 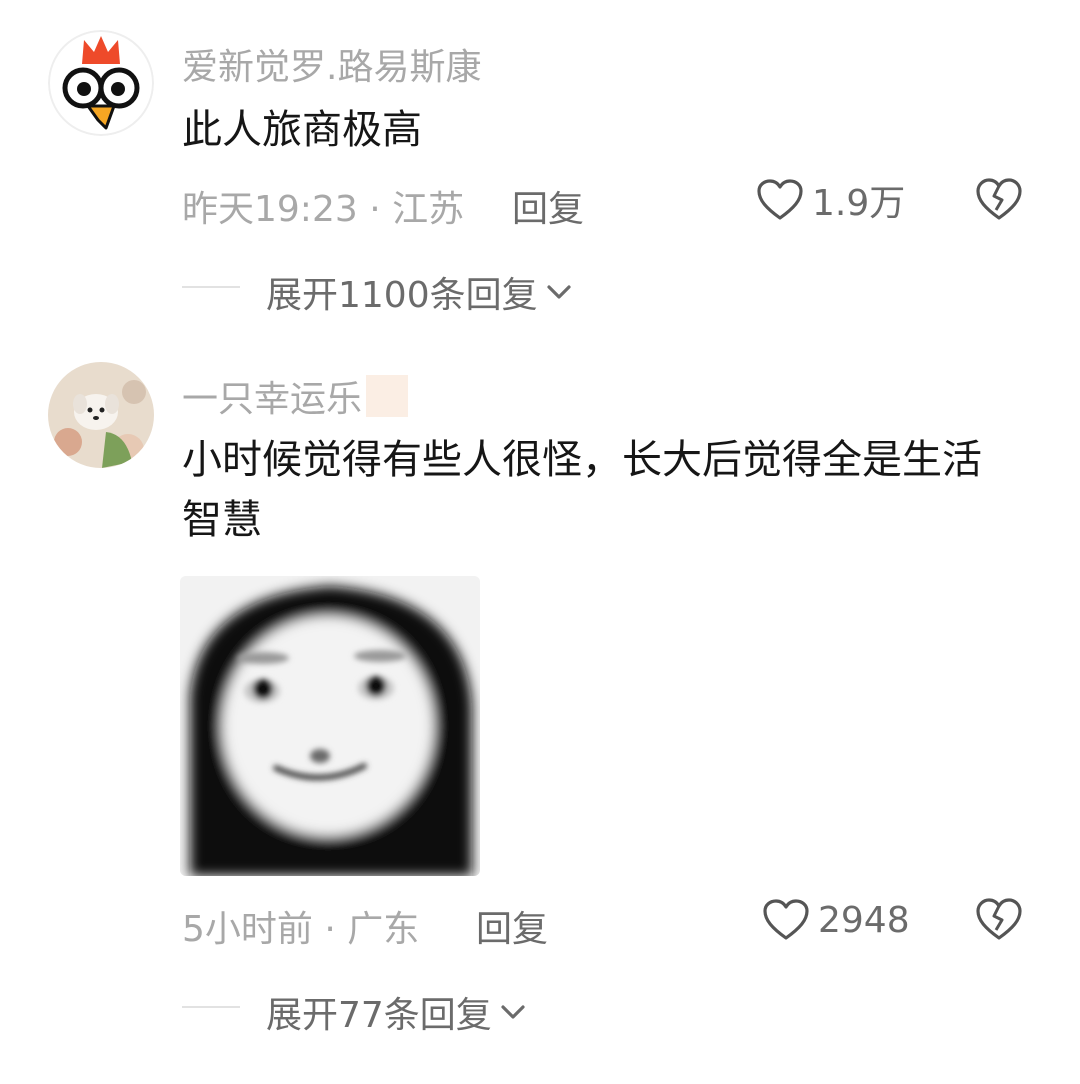 What do you see at coordinates (402, 295) in the screenshot?
I see `expand-replies-label: 展开1100条回复` at bounding box center [402, 295].